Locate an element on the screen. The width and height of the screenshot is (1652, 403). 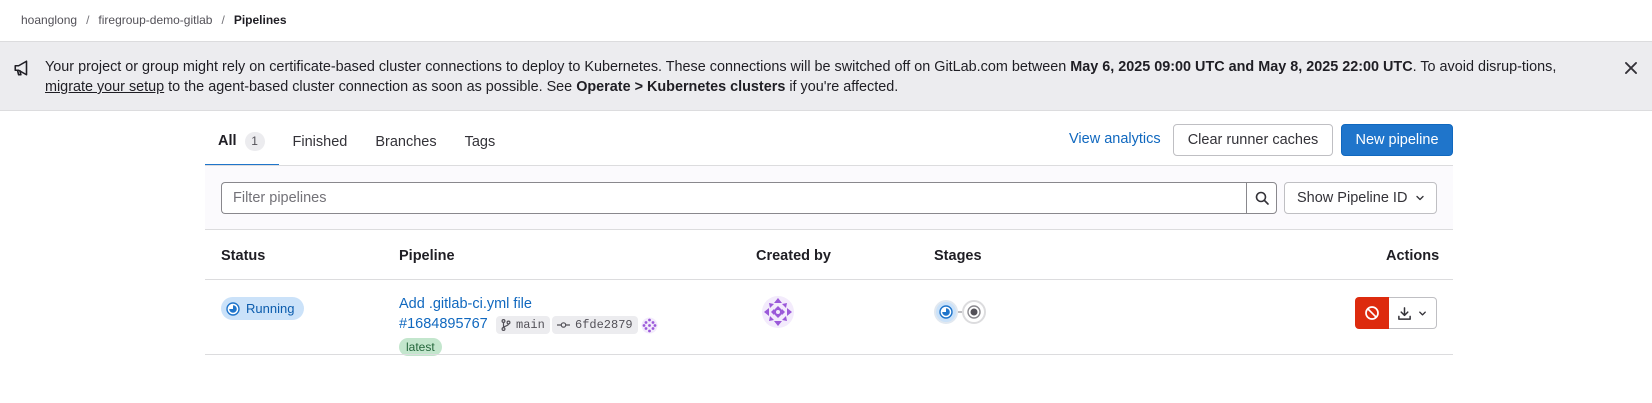
tab-finished: Finished is located at coordinates (320, 142).